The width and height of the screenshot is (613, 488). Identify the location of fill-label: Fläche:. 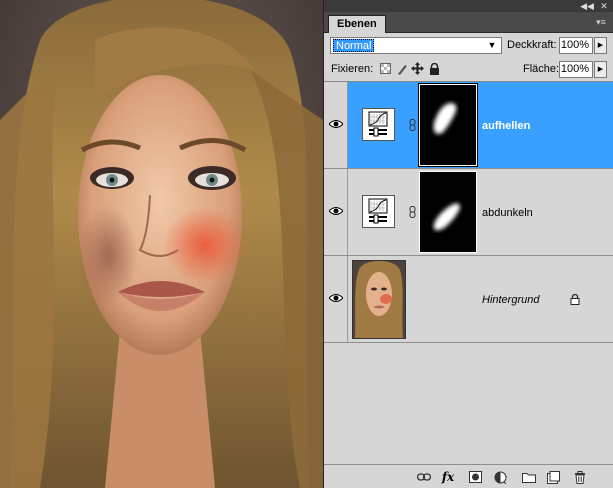
(541, 69).